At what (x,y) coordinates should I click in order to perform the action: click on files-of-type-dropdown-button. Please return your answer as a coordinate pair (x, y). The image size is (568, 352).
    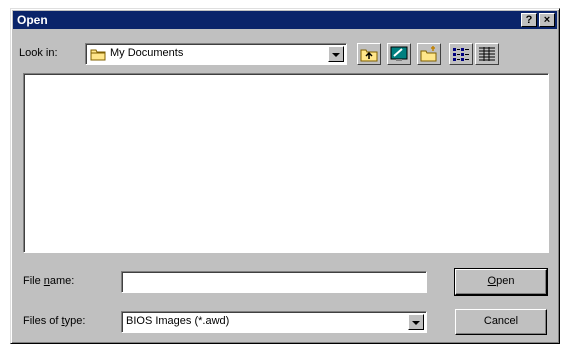
    Looking at the image, I should click on (416, 322).